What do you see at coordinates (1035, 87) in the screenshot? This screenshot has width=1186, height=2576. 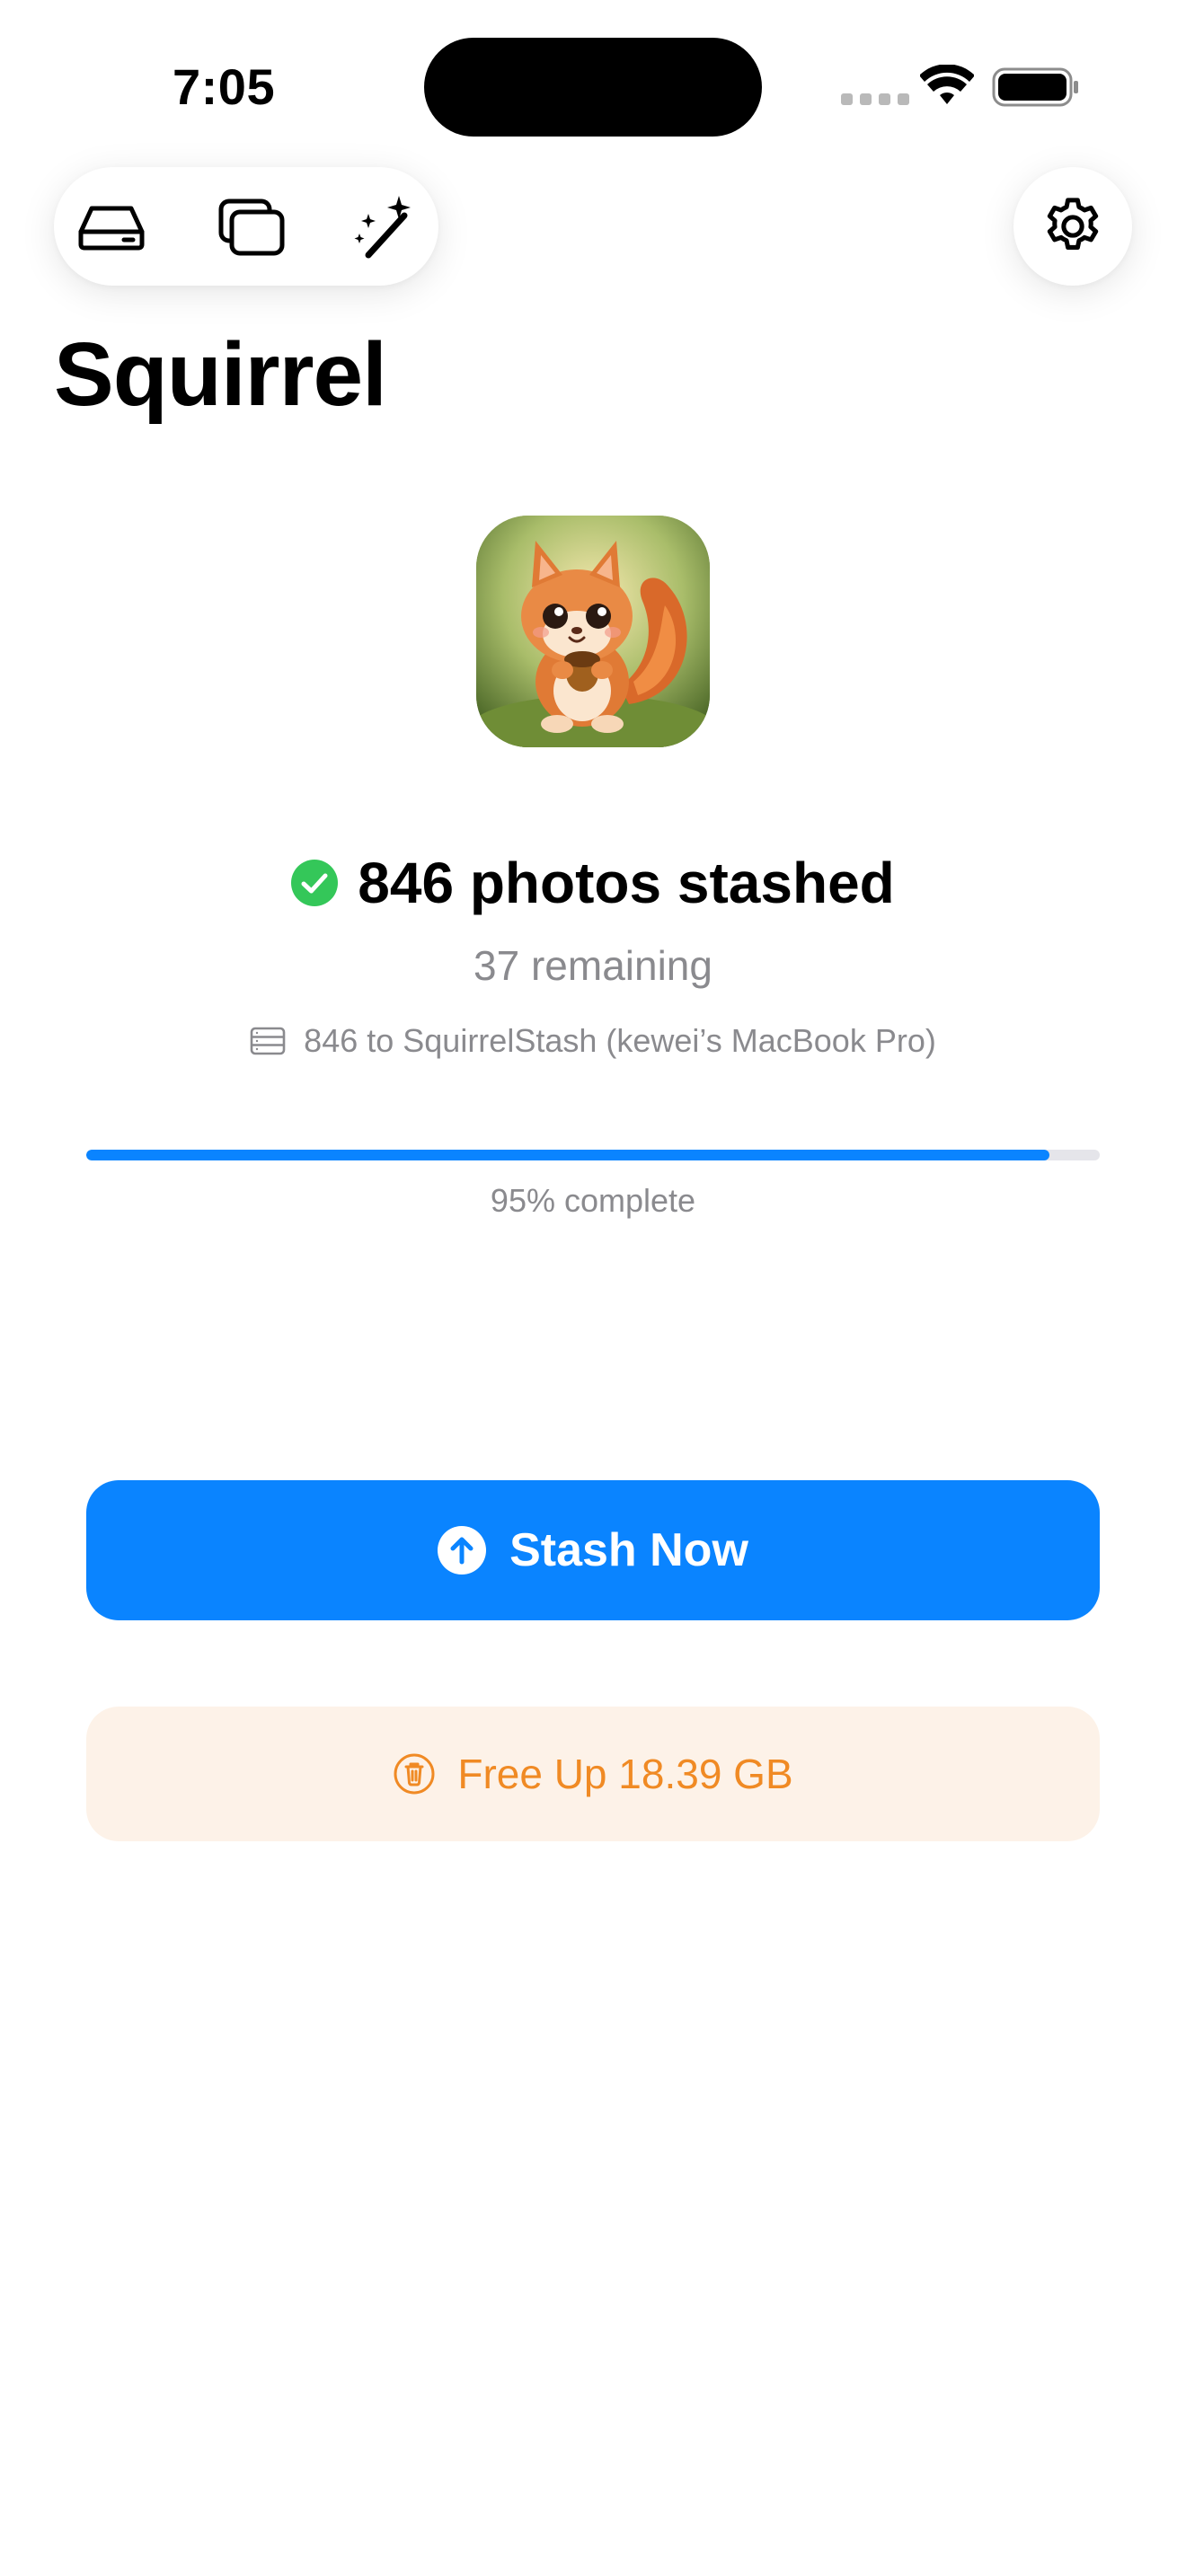 I see `battery-icon` at bounding box center [1035, 87].